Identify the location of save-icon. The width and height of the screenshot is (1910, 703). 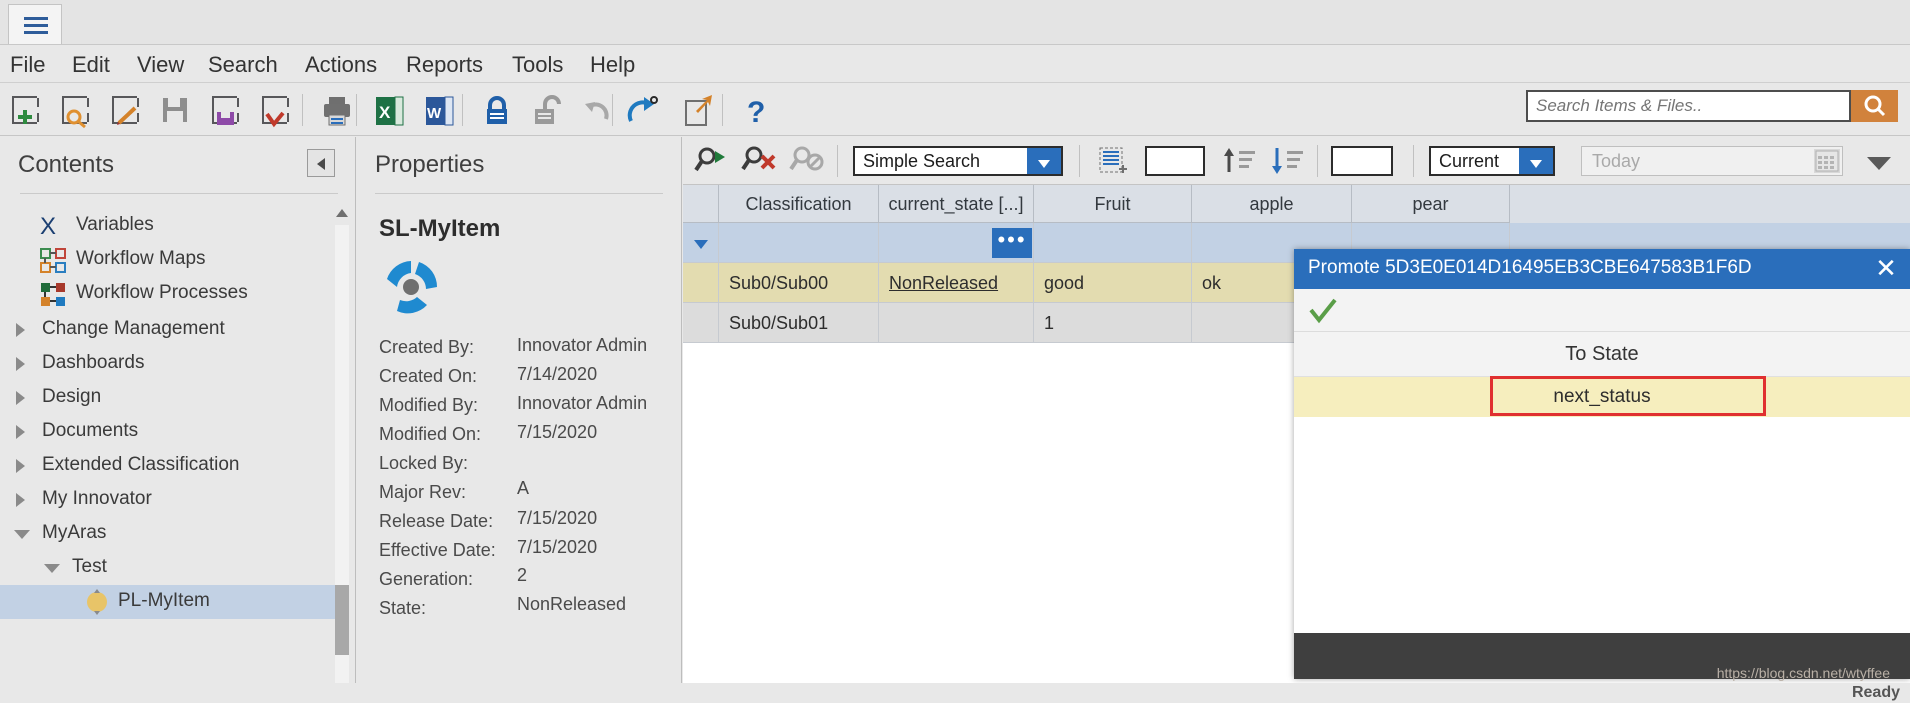
(175, 110).